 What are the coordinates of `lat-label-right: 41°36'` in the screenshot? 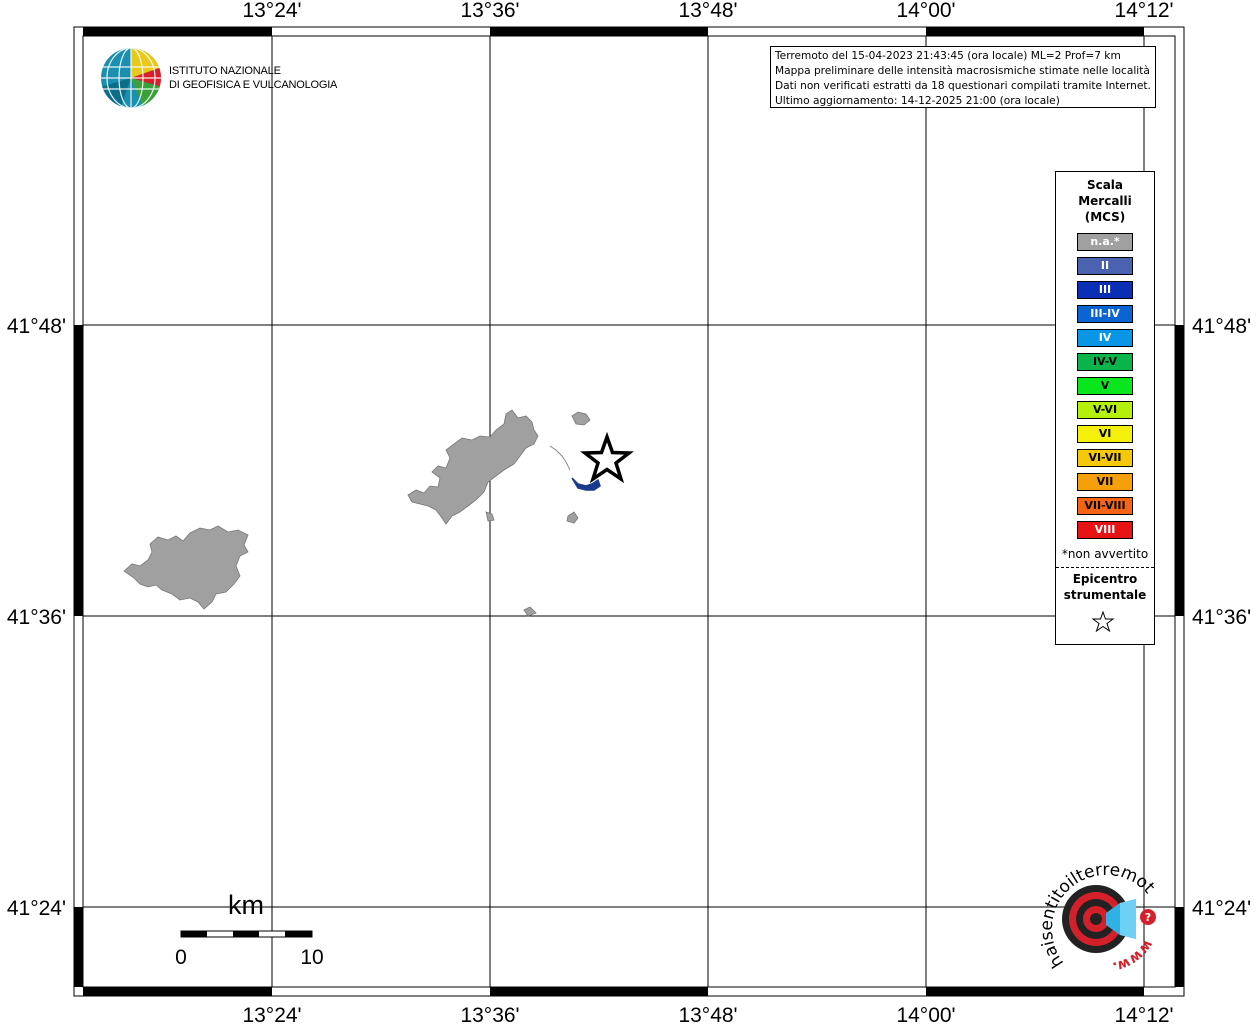 It's located at (1221, 617).